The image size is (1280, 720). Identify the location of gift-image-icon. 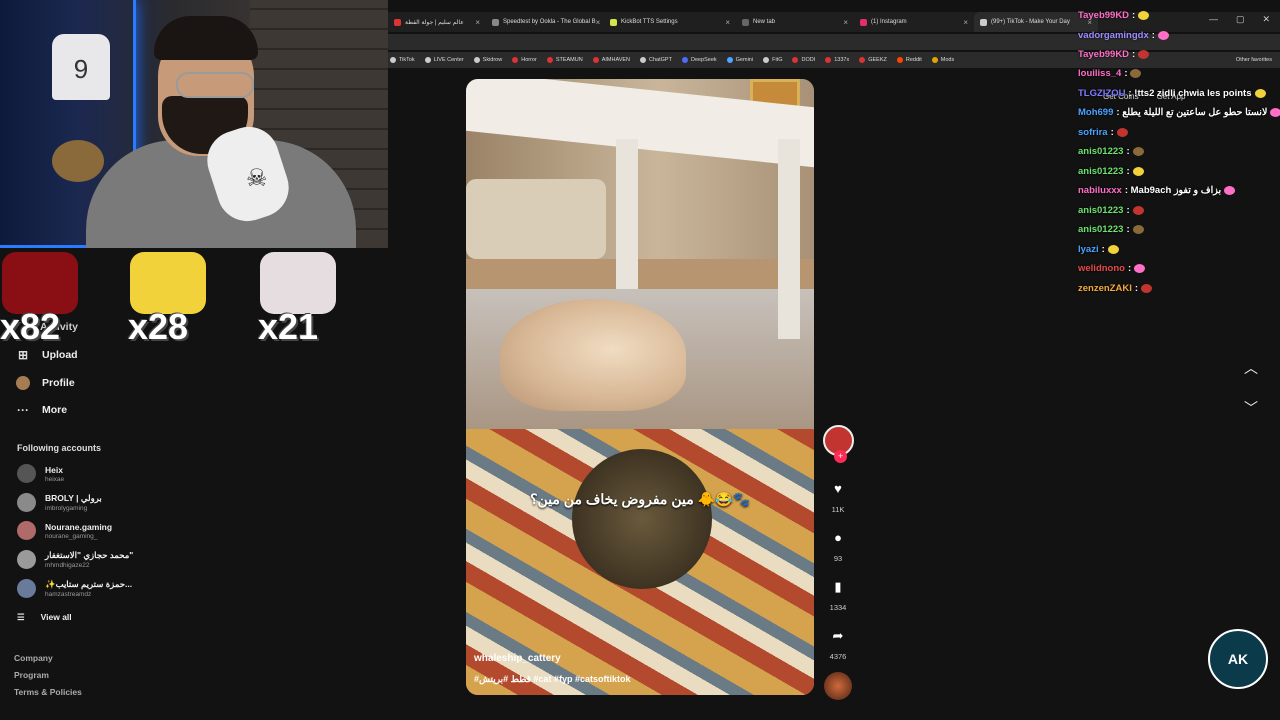
(40, 283).